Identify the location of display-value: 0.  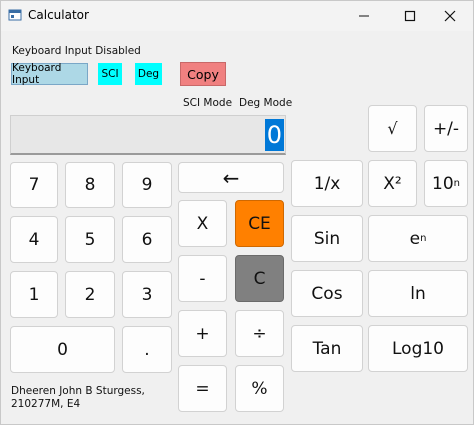
(274, 135).